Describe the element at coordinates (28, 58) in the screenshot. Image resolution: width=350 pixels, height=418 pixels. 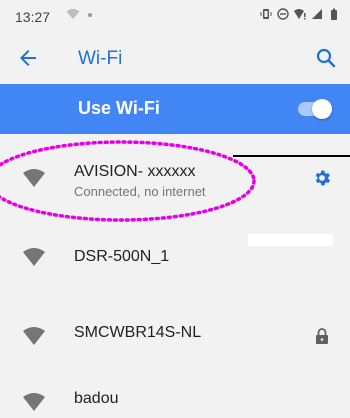
I see `arrow-left-icon` at that location.